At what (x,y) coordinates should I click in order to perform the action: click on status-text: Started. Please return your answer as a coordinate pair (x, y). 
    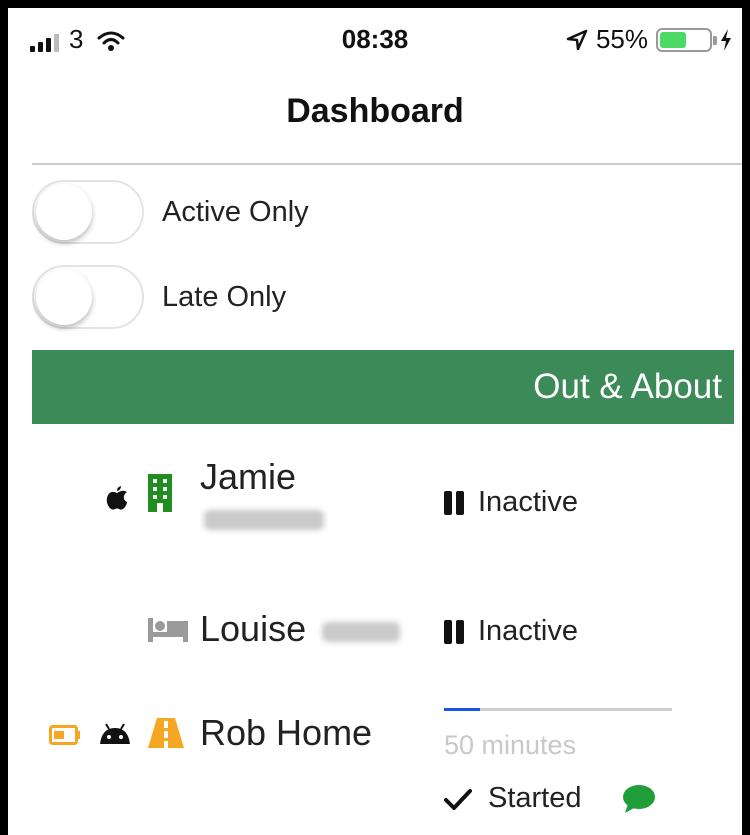
    Looking at the image, I should click on (535, 798).